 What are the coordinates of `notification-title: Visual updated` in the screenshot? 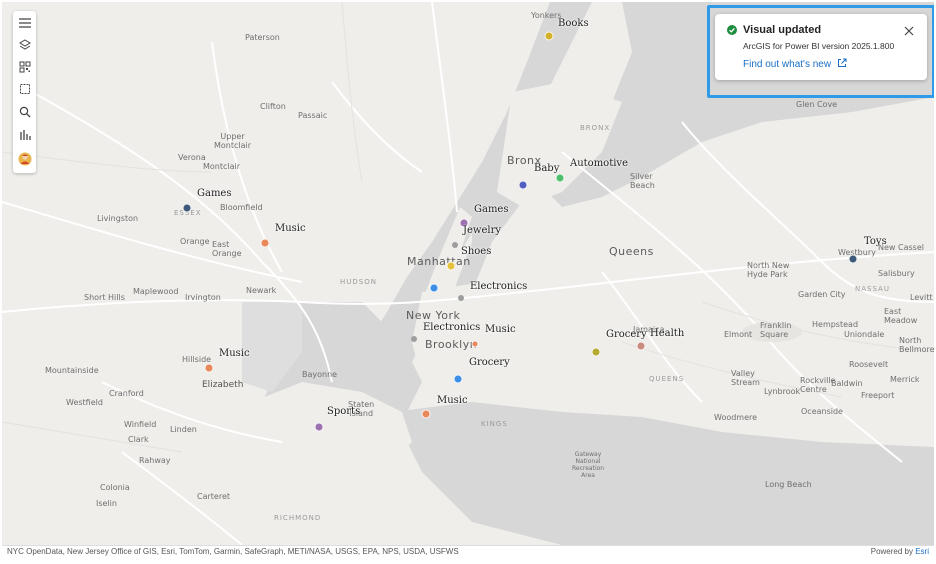 It's located at (782, 30).